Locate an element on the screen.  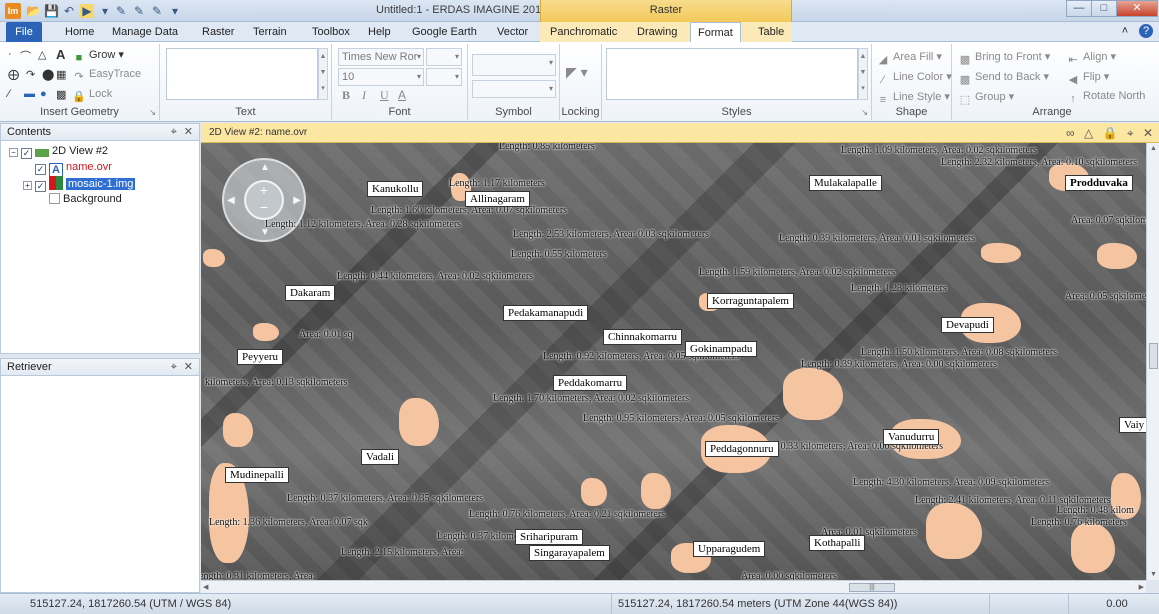
scroll-left-icon: ◀ is located at coordinates (205, 587).